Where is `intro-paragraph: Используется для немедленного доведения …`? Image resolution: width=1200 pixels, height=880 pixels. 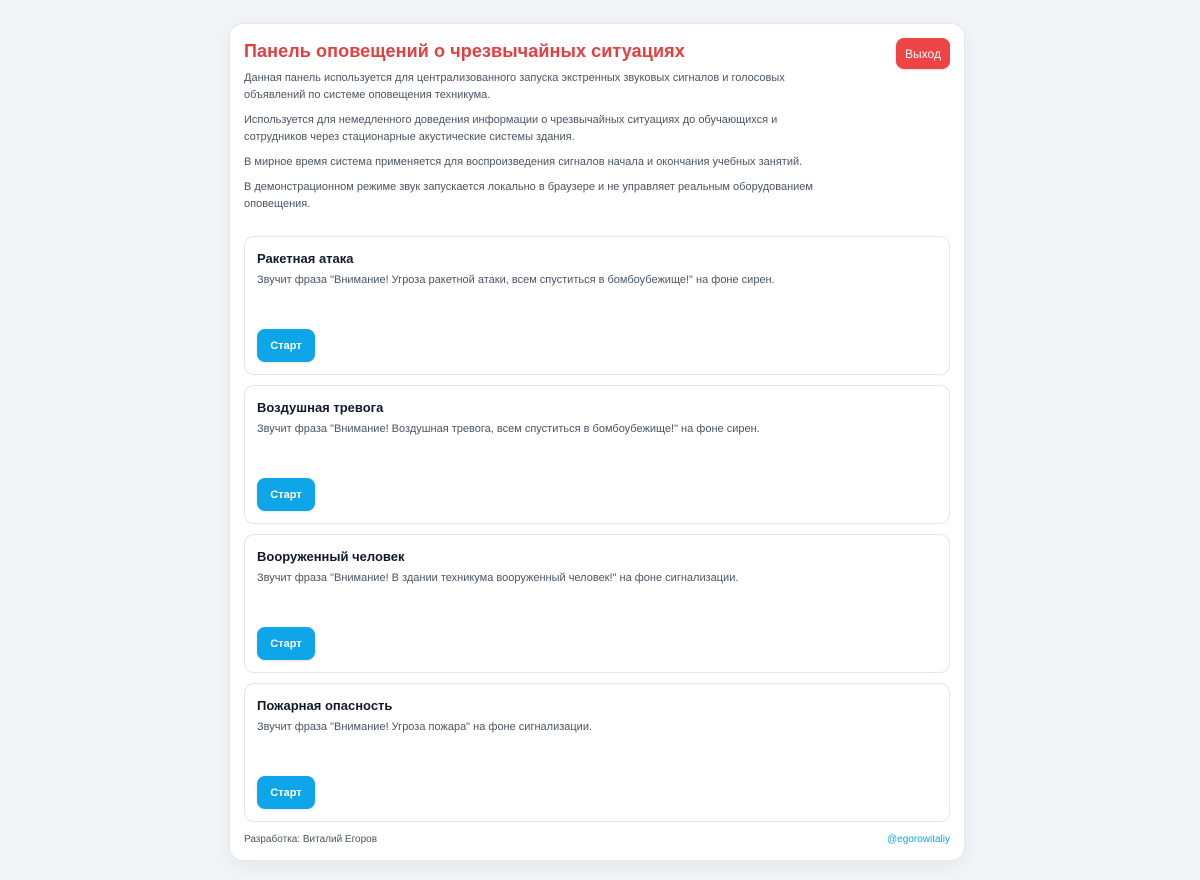
intro-paragraph: Используется для немедленного доведения … is located at coordinates (511, 128).